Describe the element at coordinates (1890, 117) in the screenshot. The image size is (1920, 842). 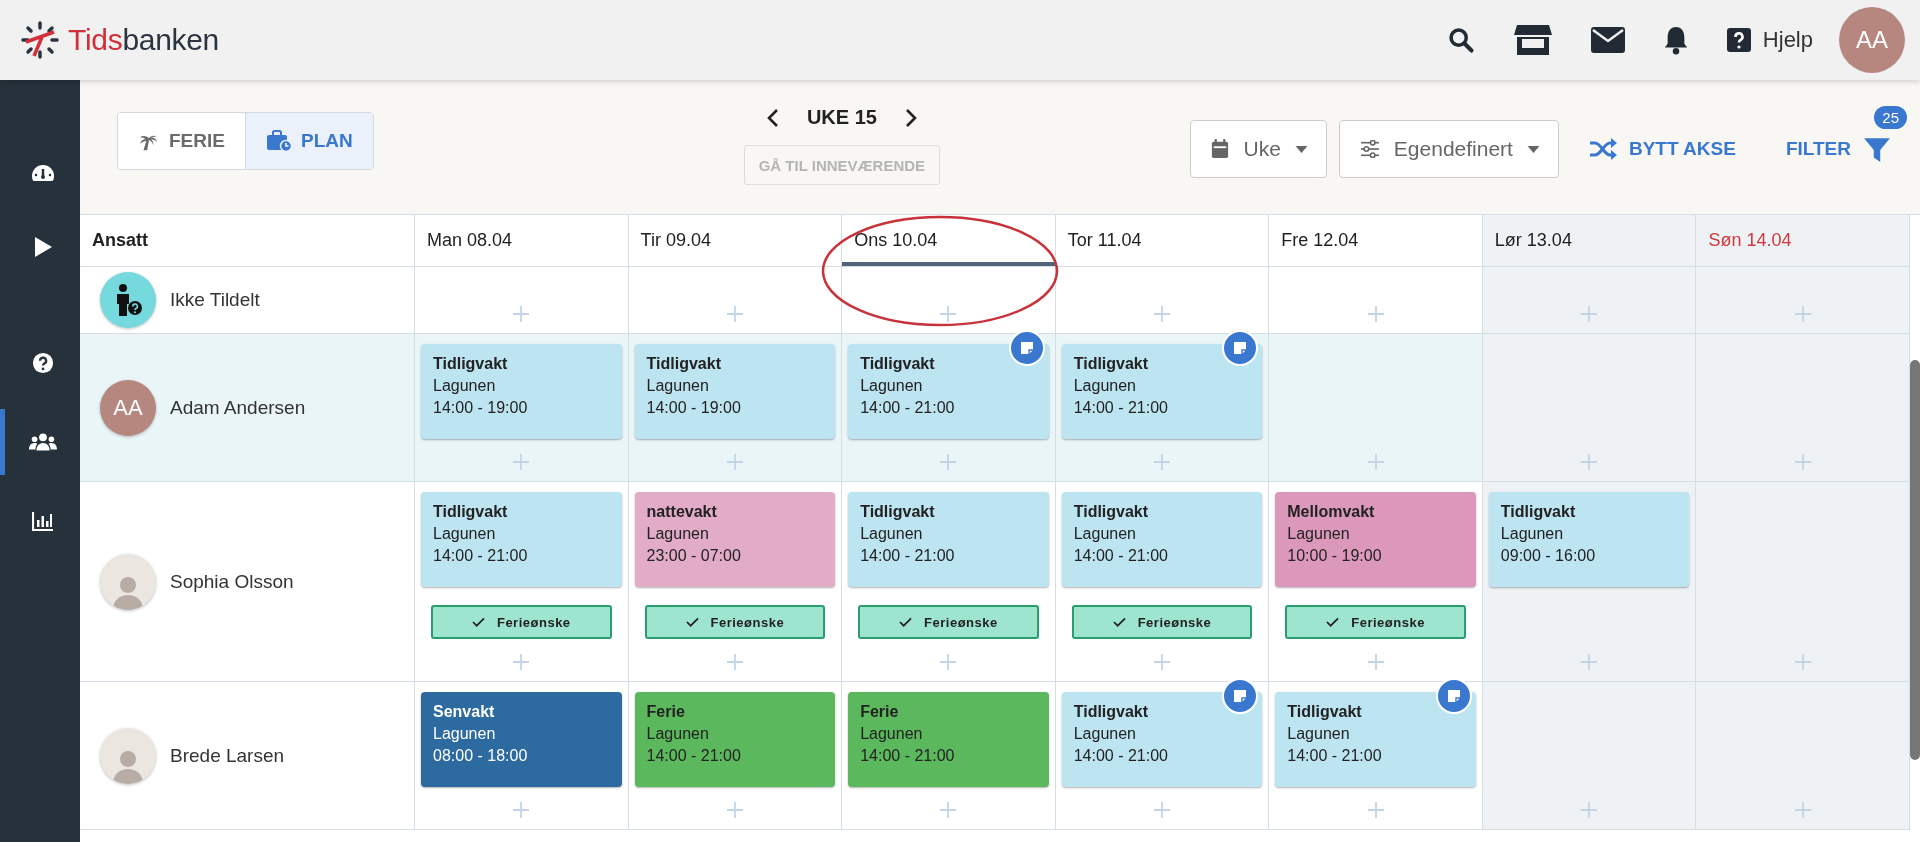
I see `filter-count-badge: 25` at that location.